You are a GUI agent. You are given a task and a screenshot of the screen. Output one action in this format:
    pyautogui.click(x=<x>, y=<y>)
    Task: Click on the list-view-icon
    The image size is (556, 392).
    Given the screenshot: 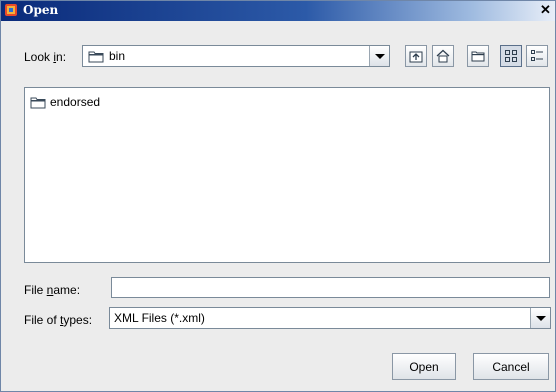 What is the action you would take?
    pyautogui.click(x=511, y=56)
    